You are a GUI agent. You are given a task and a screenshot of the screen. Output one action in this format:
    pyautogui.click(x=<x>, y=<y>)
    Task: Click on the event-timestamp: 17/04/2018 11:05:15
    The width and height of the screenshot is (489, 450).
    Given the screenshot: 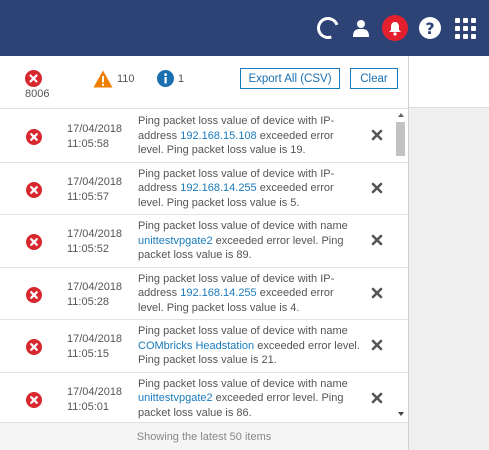 What is the action you would take?
    pyautogui.click(x=95, y=346)
    